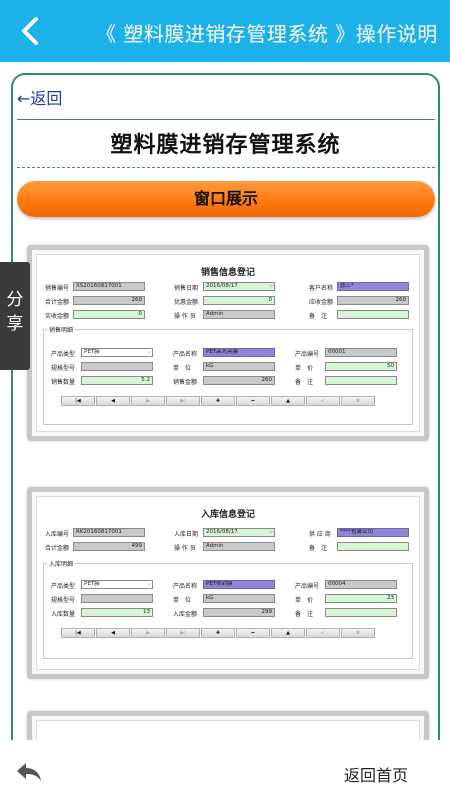 The height and width of the screenshot is (800, 450). I want to click on sales-form-title: 销售信息登记, so click(227, 273).